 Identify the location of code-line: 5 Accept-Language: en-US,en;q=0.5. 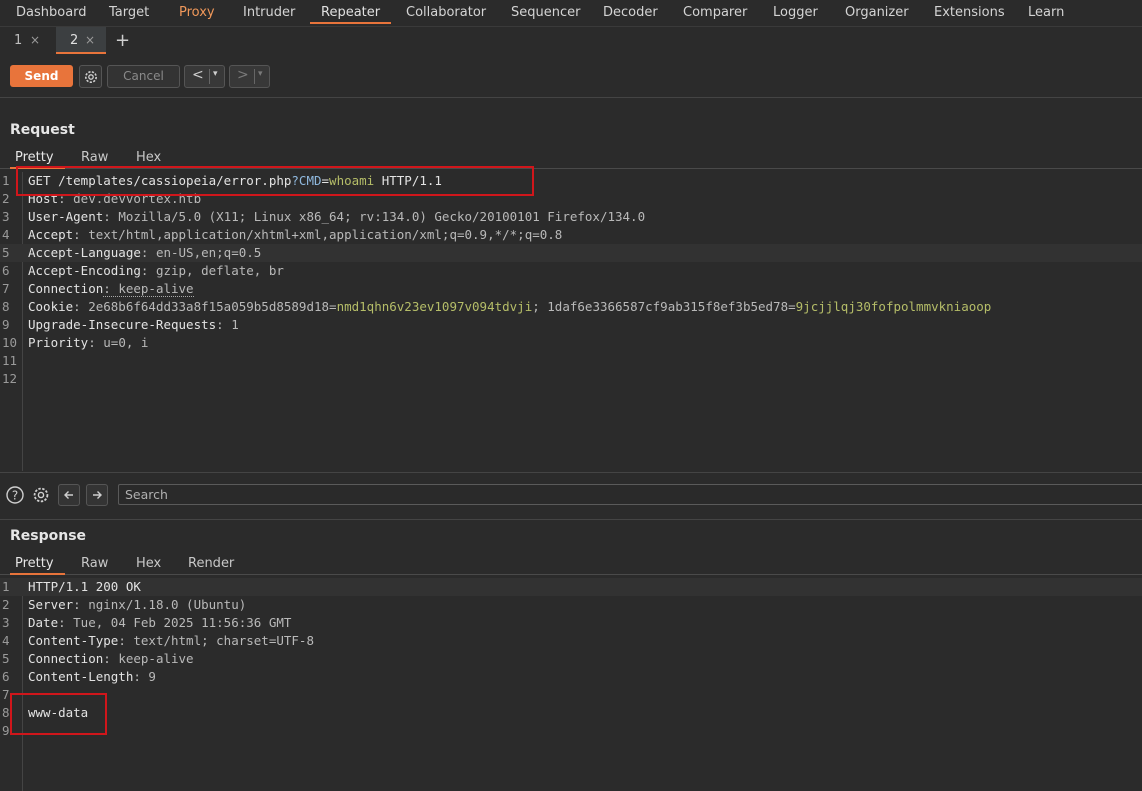
(571, 253).